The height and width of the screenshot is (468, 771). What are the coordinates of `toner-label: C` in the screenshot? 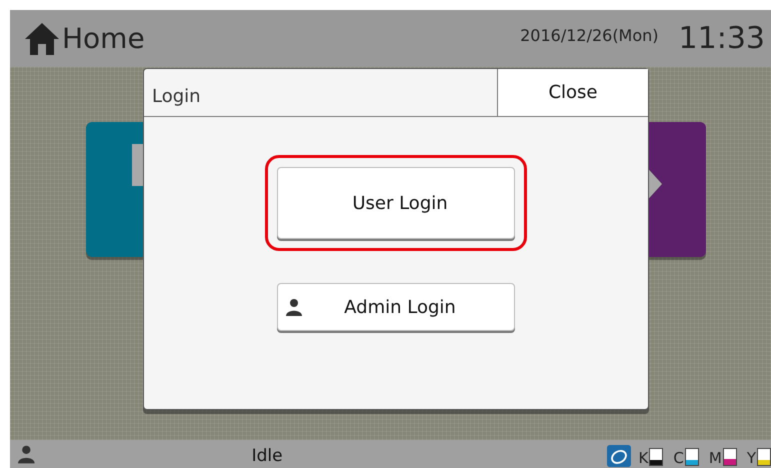 It's located at (678, 458).